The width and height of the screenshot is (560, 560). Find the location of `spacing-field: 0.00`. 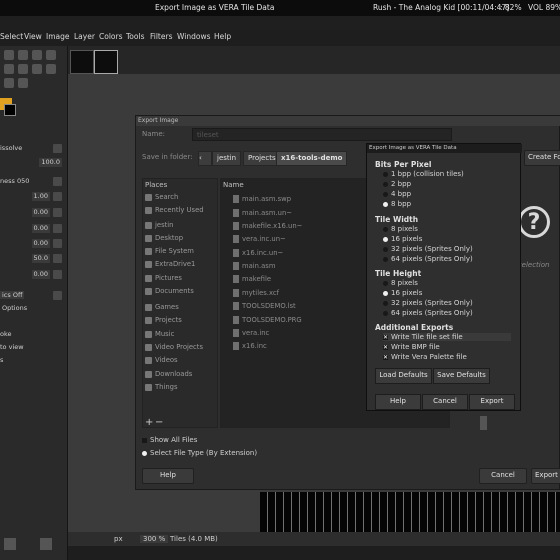

spacing-field: 0.00 is located at coordinates (32, 244).